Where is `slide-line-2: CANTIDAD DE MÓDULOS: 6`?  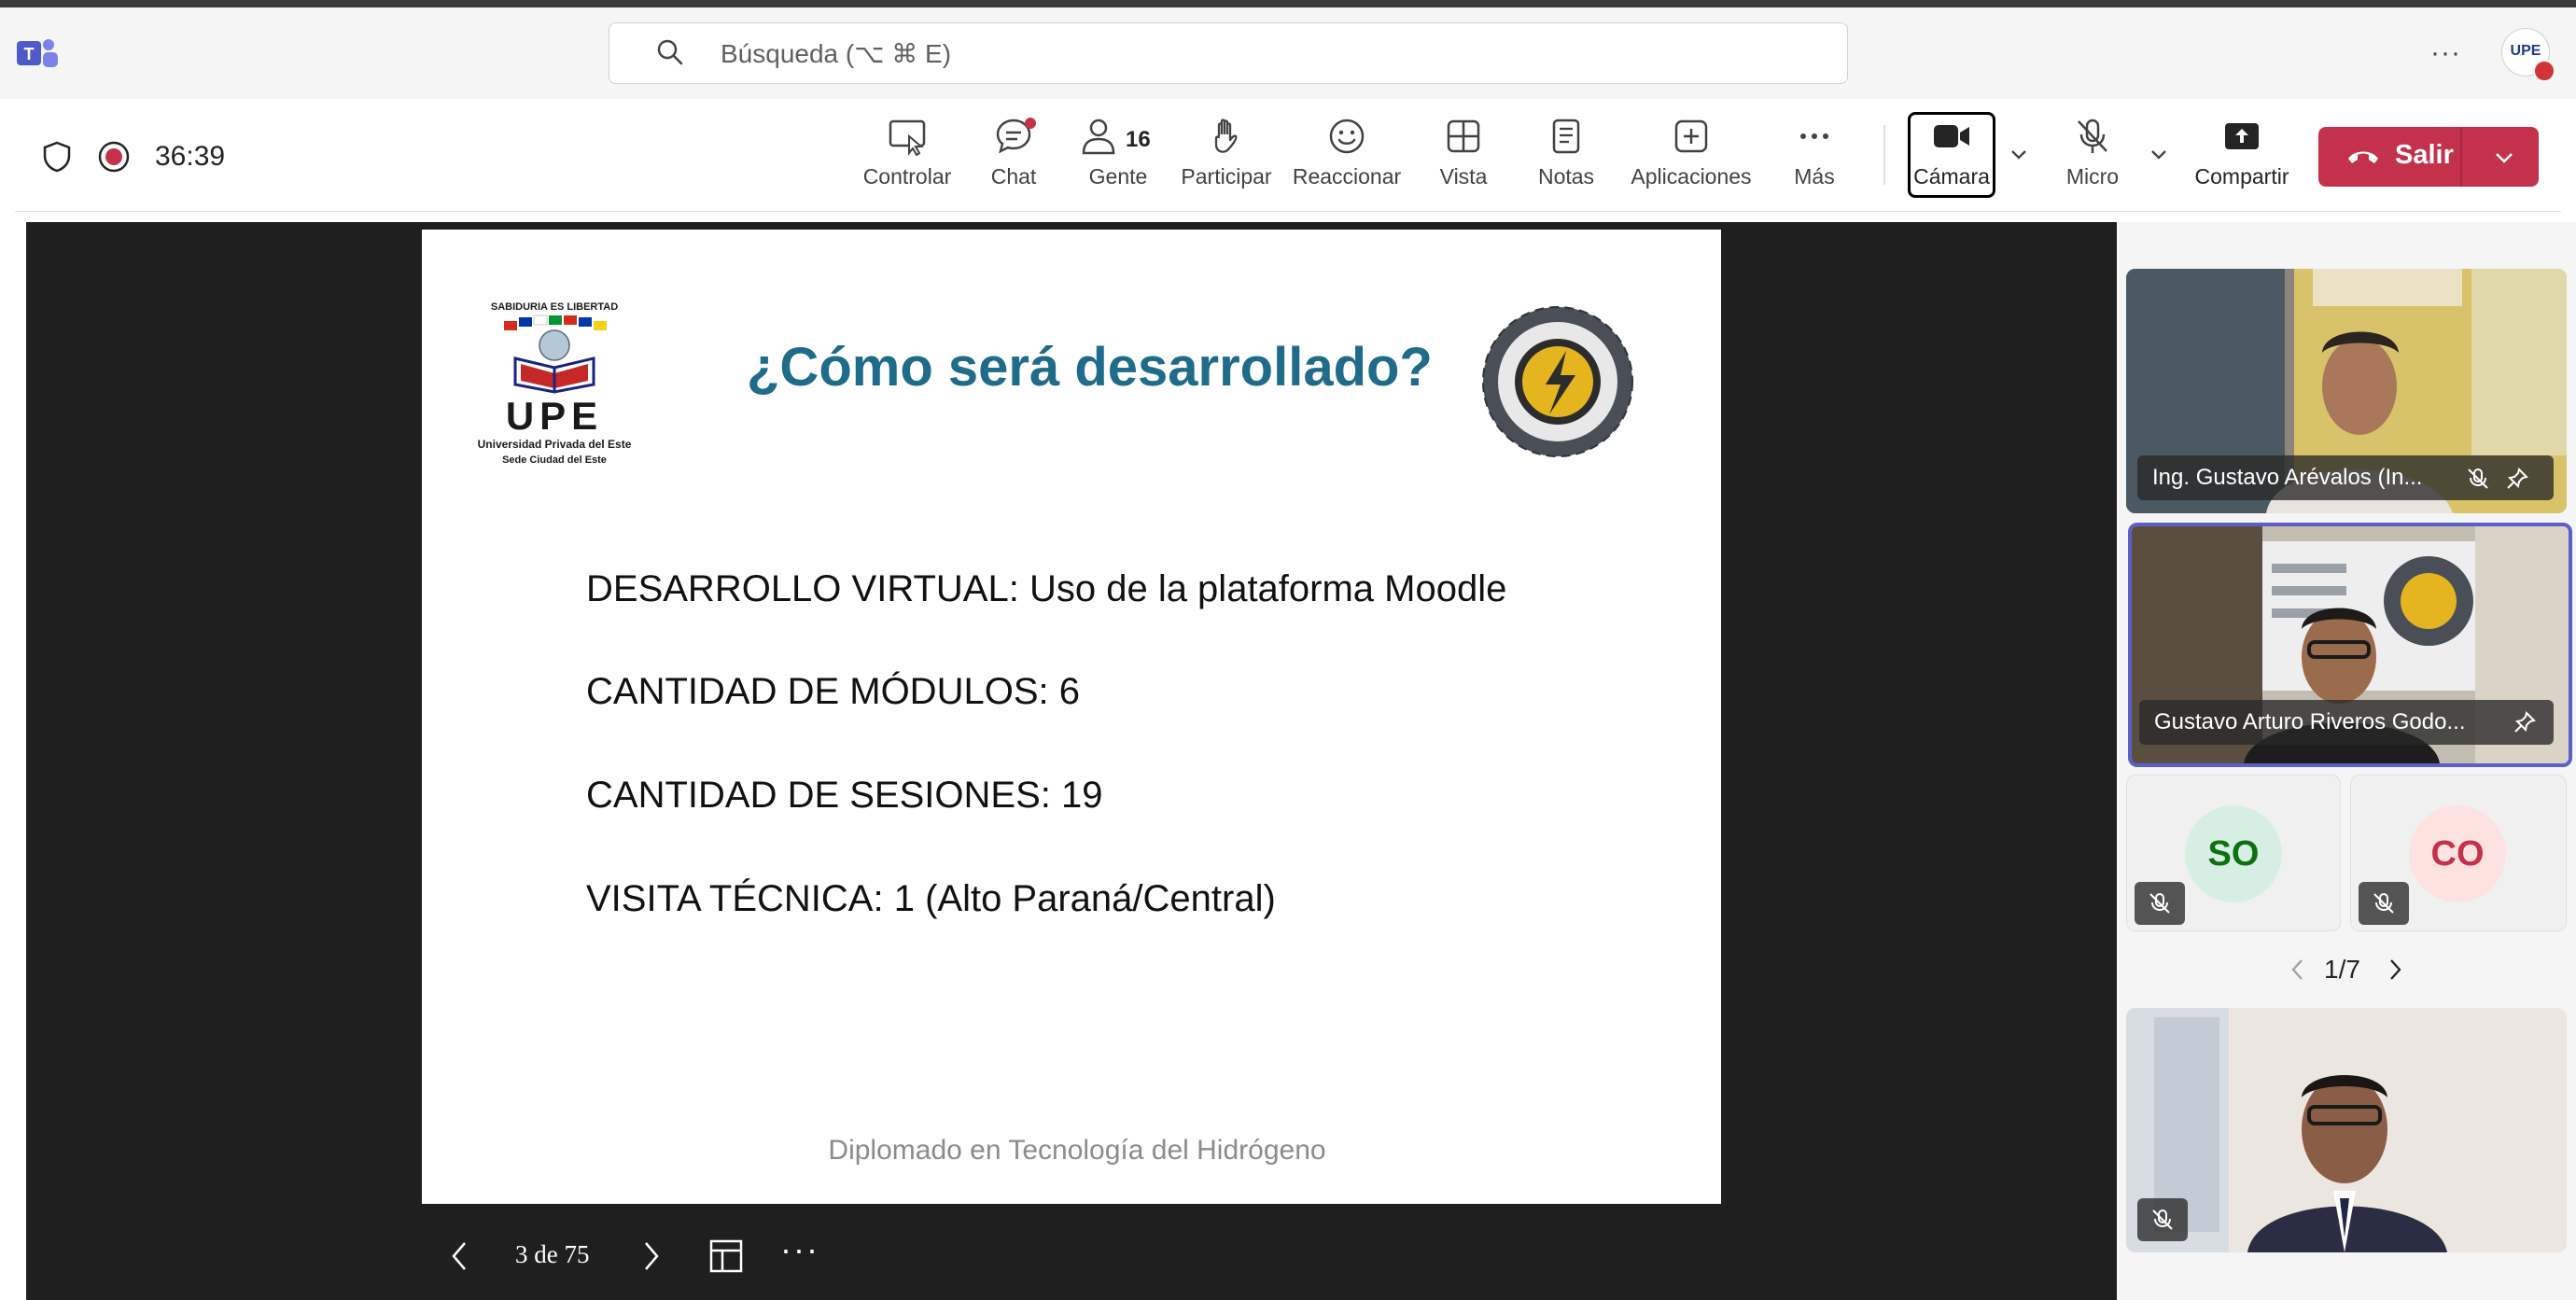
slide-line-2: CANTIDAD DE MÓDULOS: 6 is located at coordinates (833, 691).